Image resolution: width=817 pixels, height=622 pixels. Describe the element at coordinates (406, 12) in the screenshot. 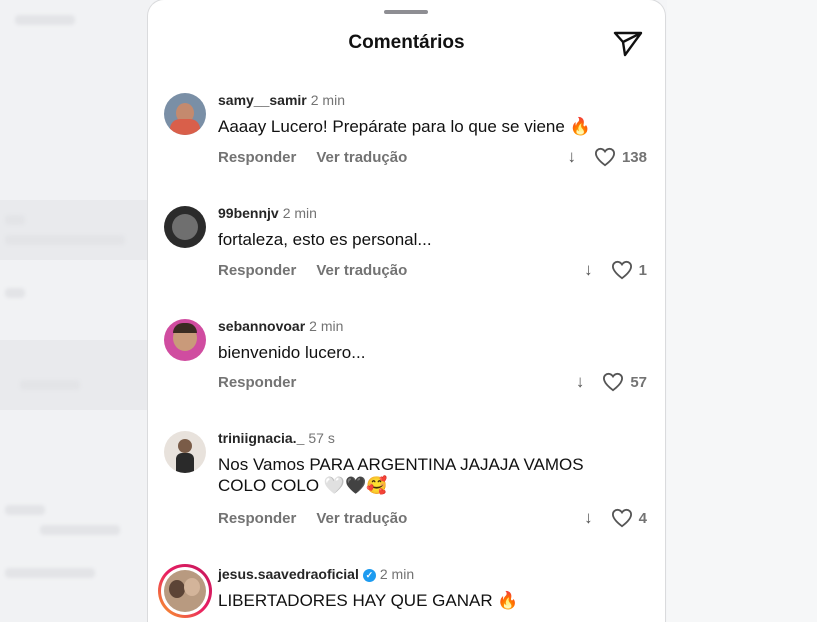

I see `sheet-grabber` at that location.